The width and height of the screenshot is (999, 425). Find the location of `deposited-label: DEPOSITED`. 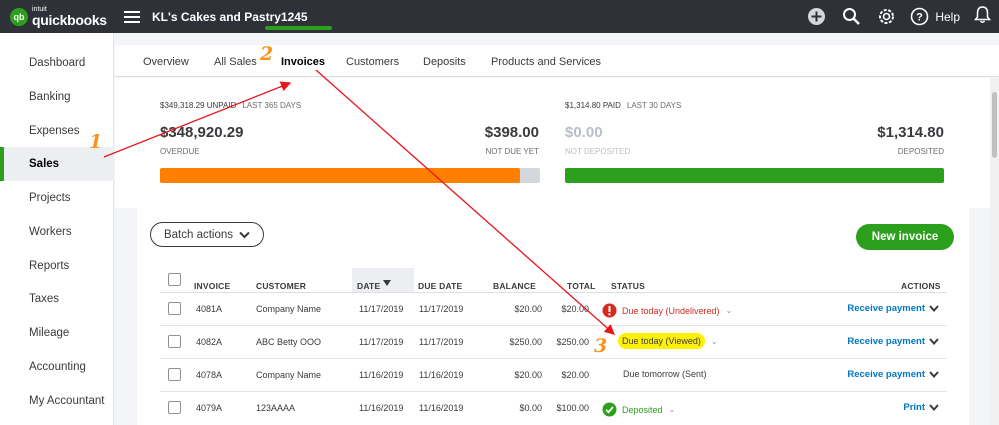

deposited-label: DEPOSITED is located at coordinates (920, 151).